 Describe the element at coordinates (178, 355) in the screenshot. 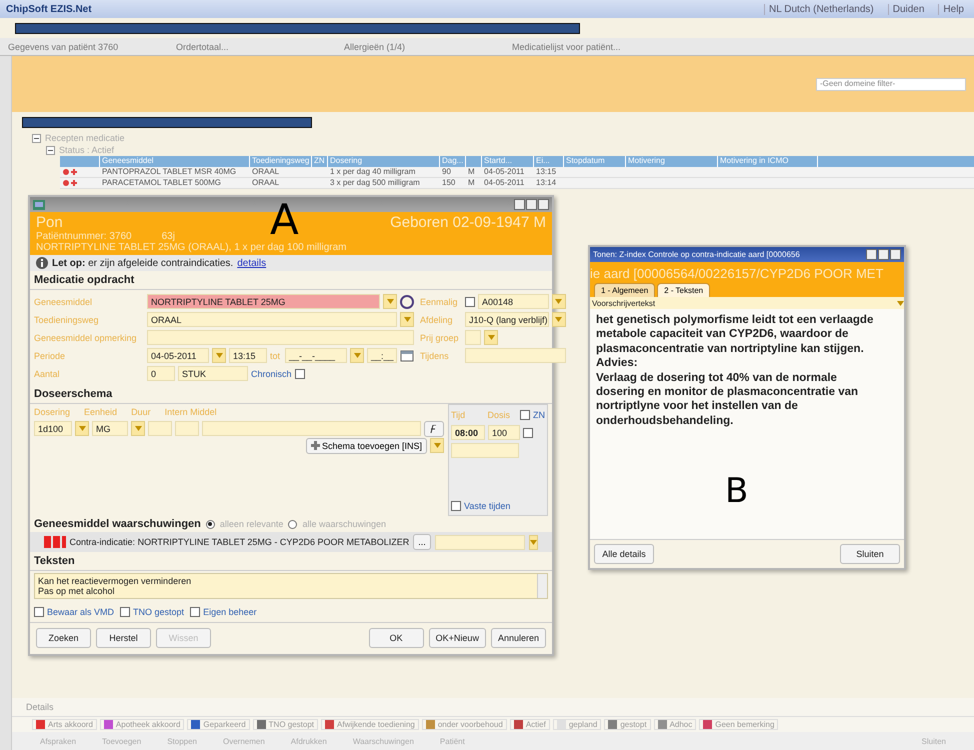

I see `date-field: 04-05-2011` at that location.